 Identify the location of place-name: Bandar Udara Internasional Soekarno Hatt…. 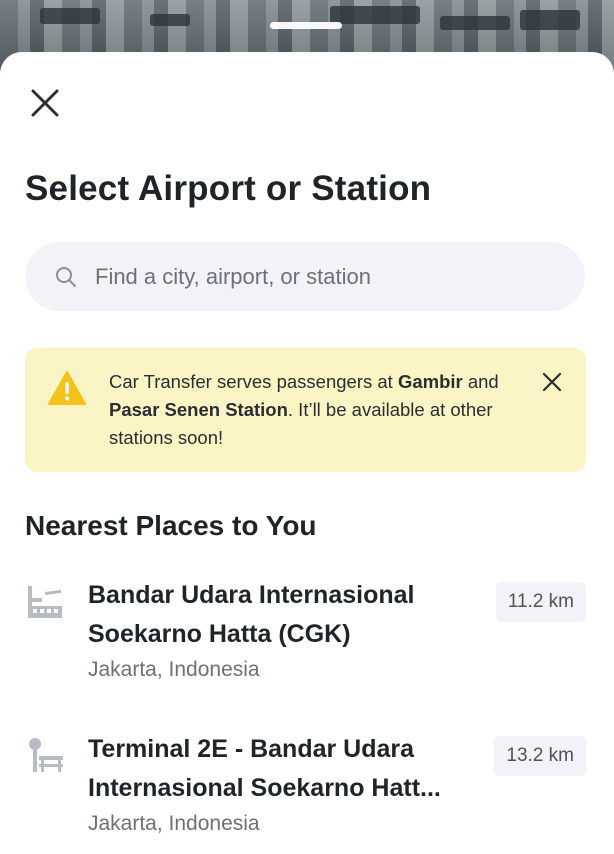
(251, 614).